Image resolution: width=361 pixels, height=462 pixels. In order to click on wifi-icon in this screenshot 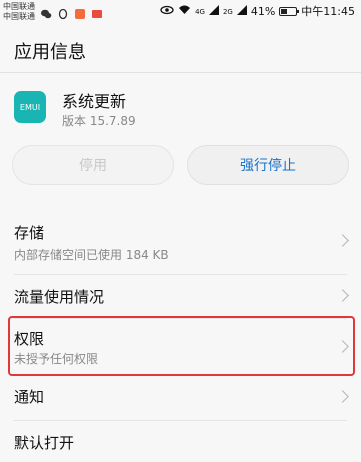, I will do `click(184, 11)`.